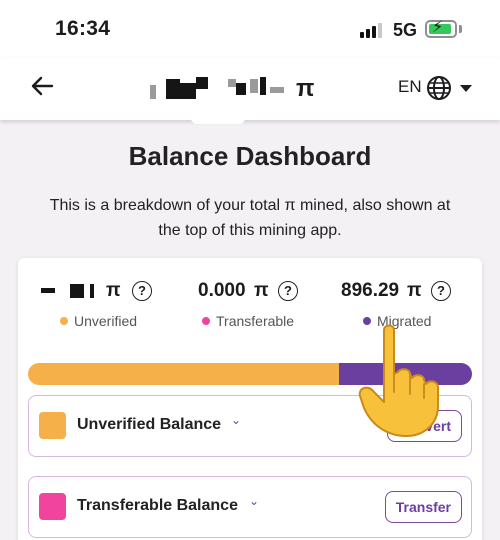  What do you see at coordinates (98, 321) in the screenshot?
I see `stat-label: Unverified` at bounding box center [98, 321].